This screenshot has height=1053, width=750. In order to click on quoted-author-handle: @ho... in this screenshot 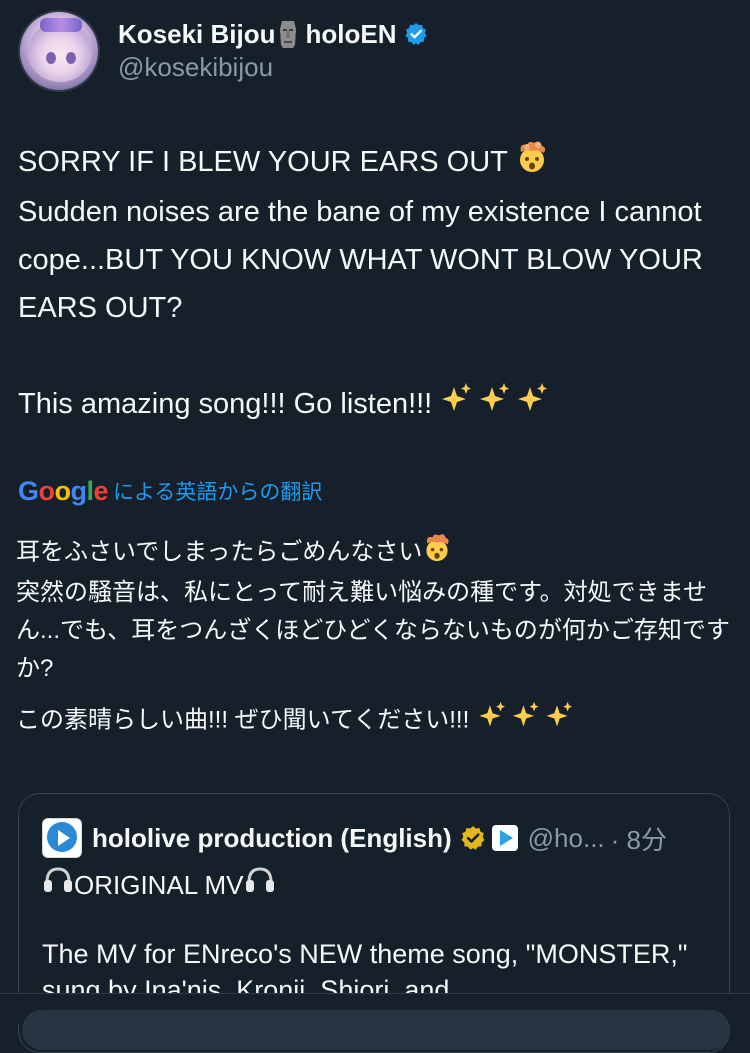, I will do `click(566, 838)`.